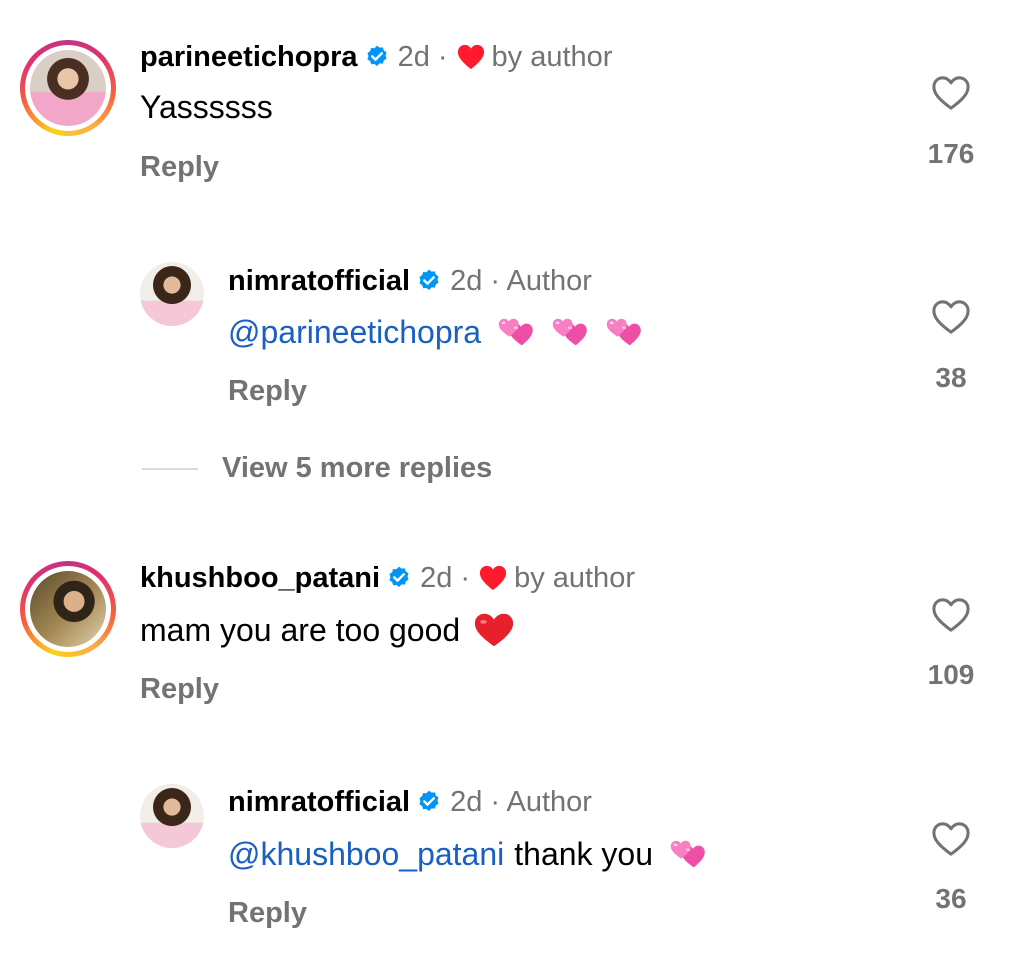  Describe the element at coordinates (366, 854) in the screenshot. I see `mention-link: @khushboo_patani` at that location.